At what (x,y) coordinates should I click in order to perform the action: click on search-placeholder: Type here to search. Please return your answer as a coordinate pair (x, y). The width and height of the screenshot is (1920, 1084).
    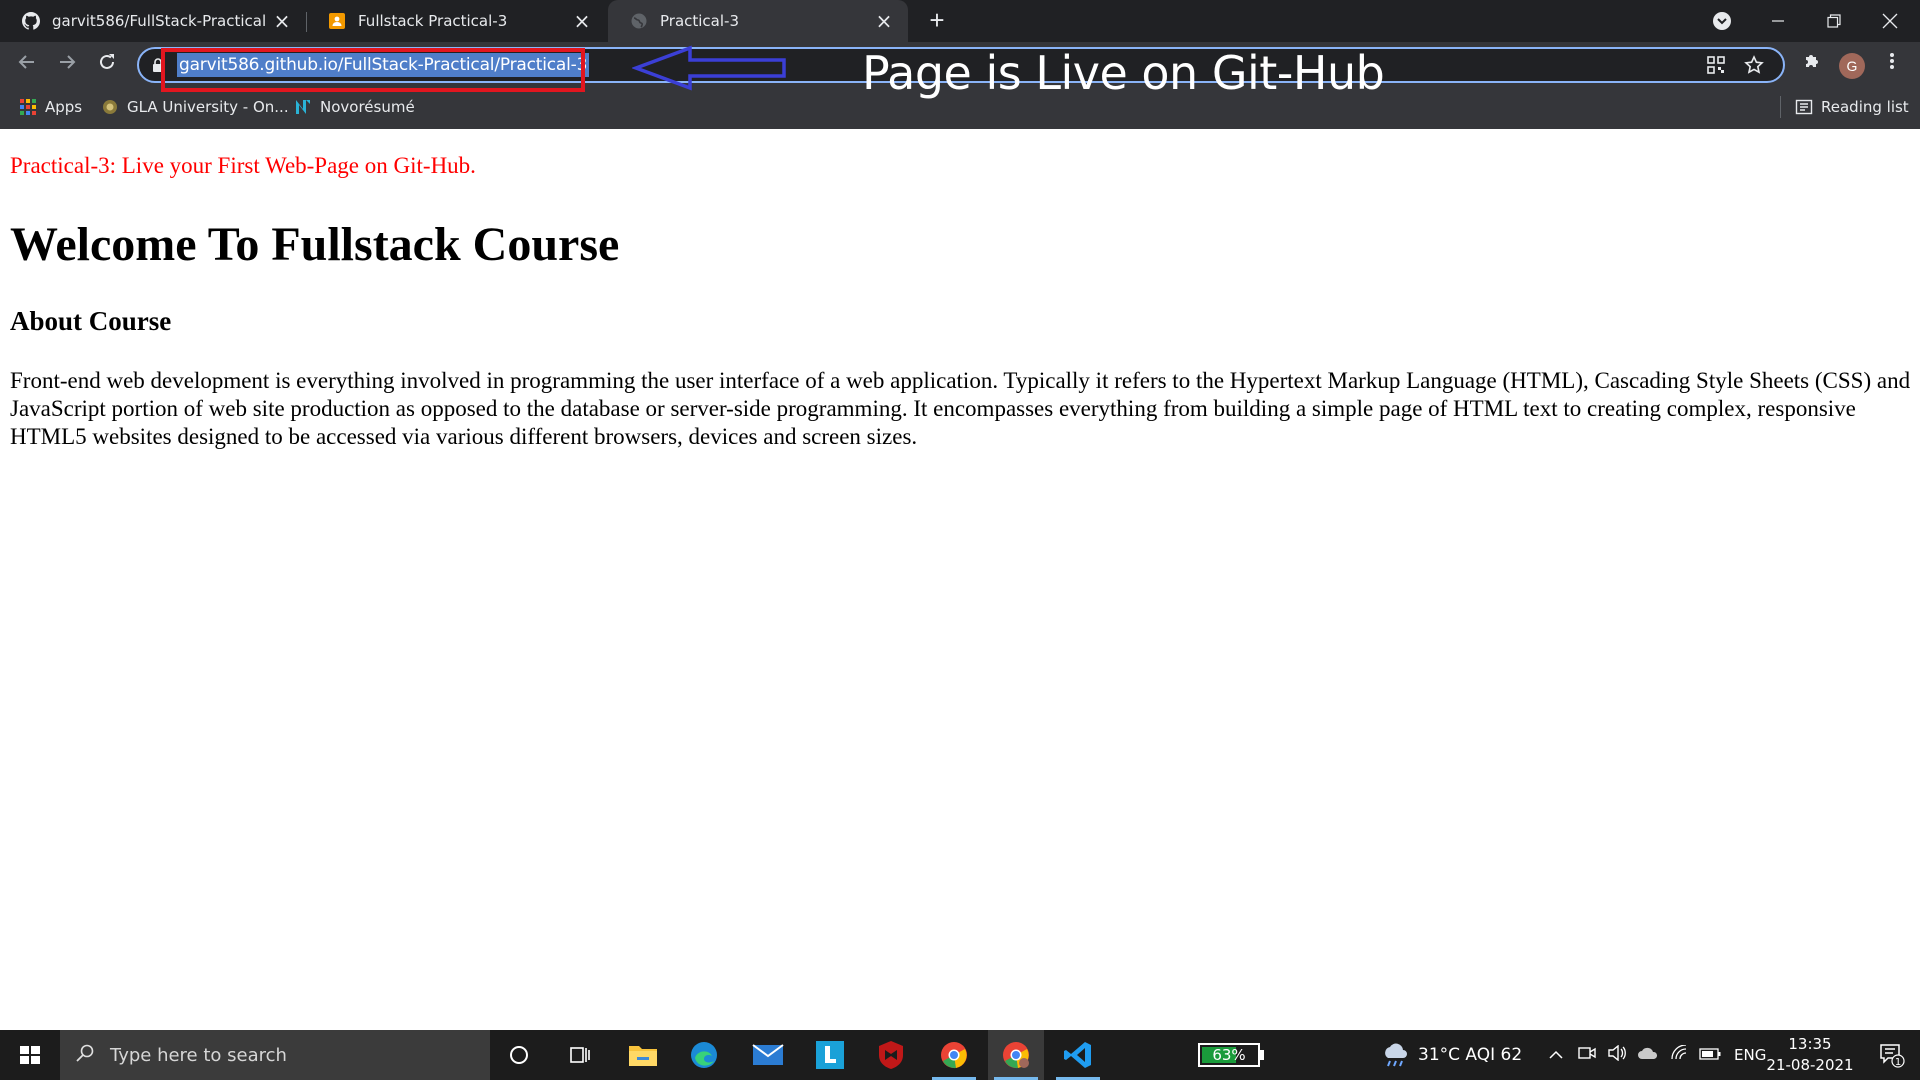
    Looking at the image, I should click on (198, 1055).